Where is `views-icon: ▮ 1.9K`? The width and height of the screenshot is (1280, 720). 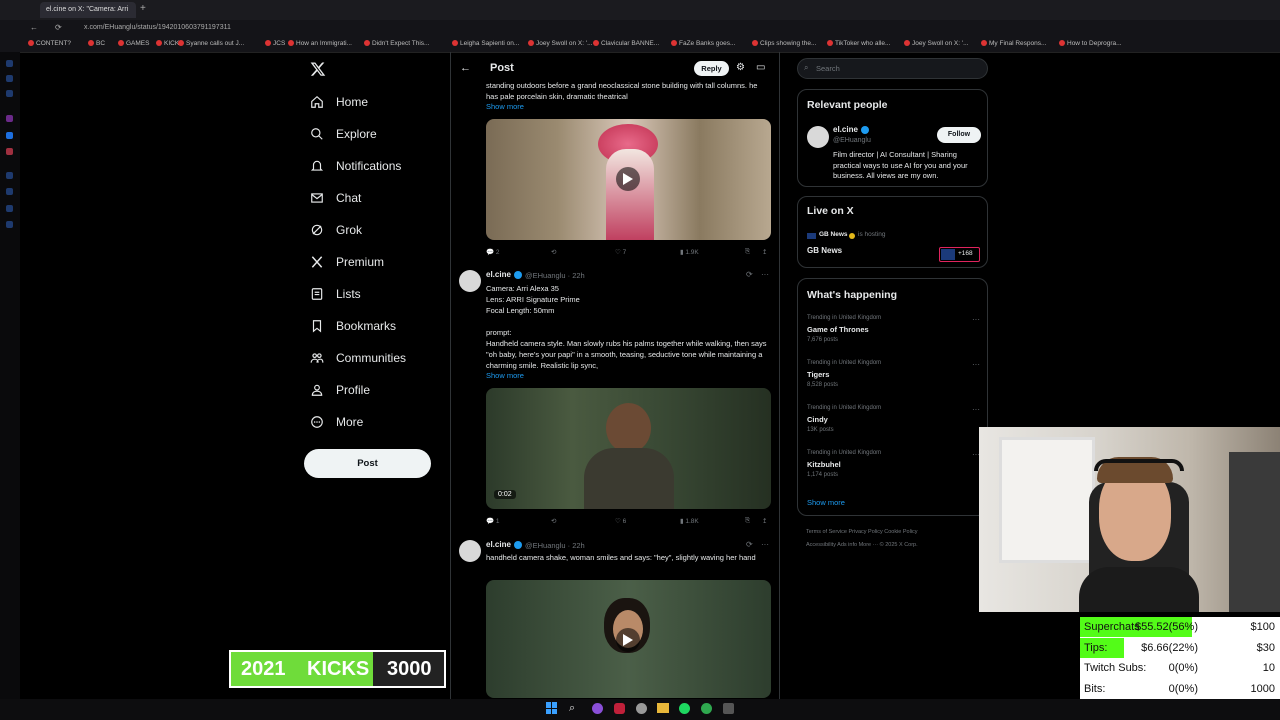 views-icon: ▮ 1.9K is located at coordinates (689, 252).